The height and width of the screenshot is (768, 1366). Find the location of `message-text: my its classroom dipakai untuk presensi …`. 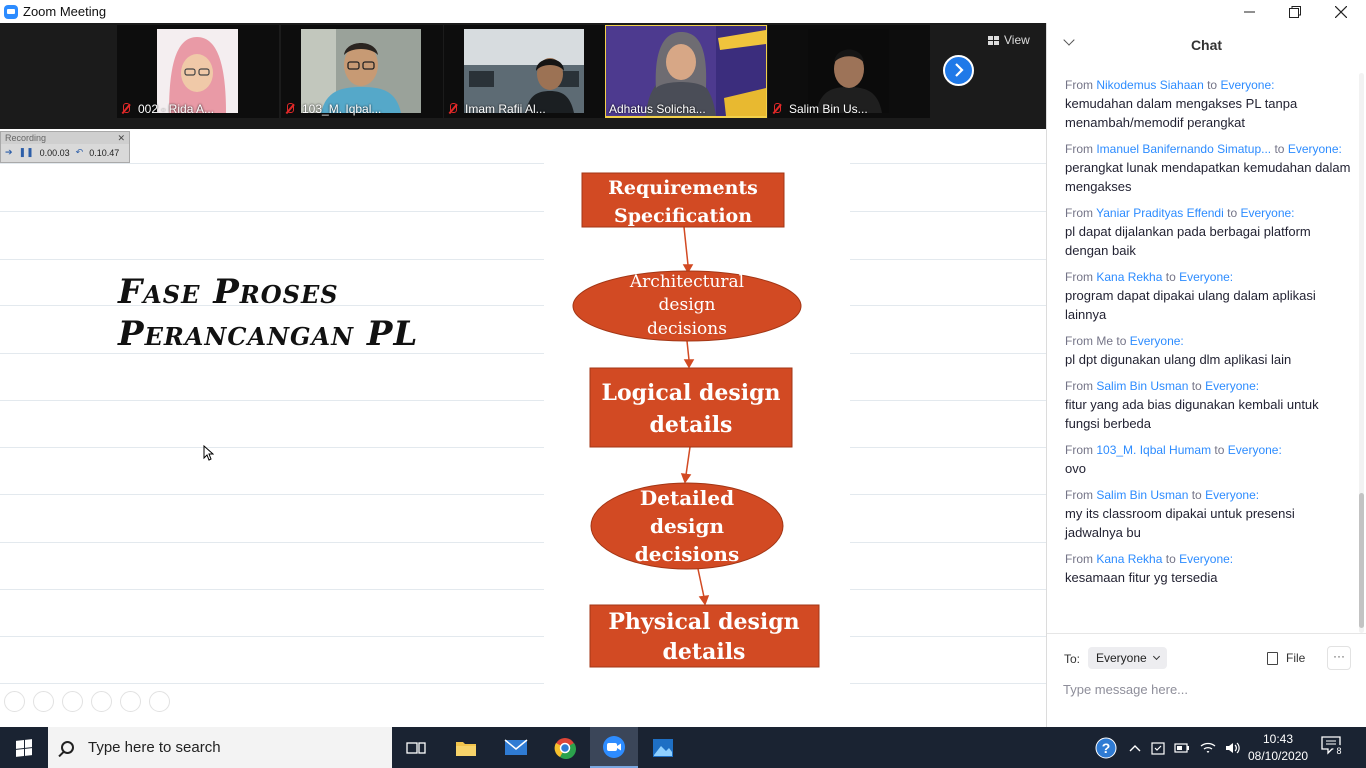

message-text: my its classroom dipakai untuk presensi … is located at coordinates (1180, 523).